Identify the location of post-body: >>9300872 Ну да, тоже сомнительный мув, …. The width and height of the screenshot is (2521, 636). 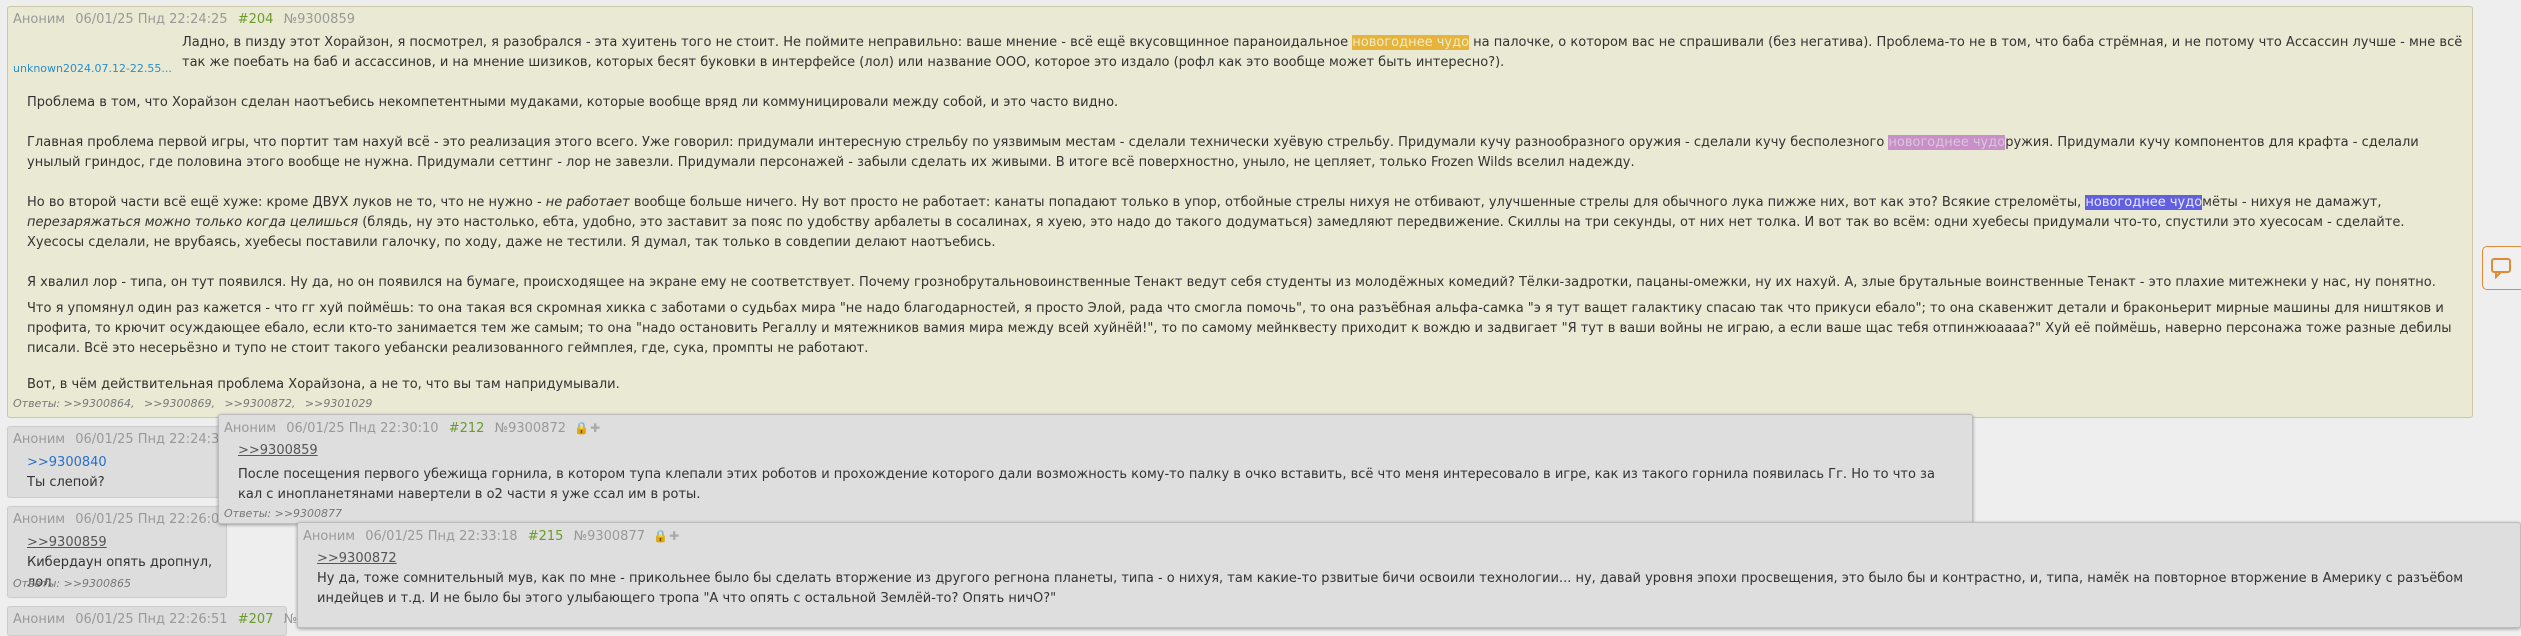
(1412, 579).